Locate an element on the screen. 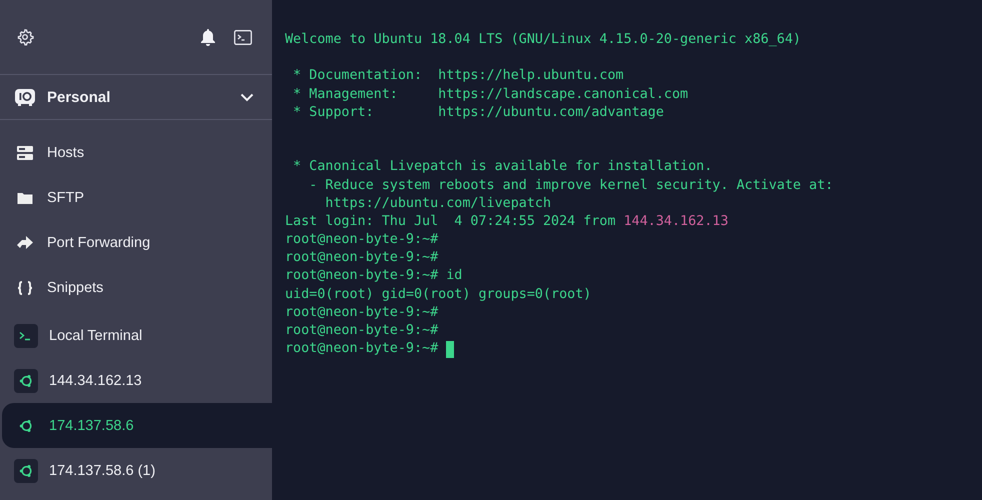 The width and height of the screenshot is (982, 500). bell-icon is located at coordinates (208, 37).